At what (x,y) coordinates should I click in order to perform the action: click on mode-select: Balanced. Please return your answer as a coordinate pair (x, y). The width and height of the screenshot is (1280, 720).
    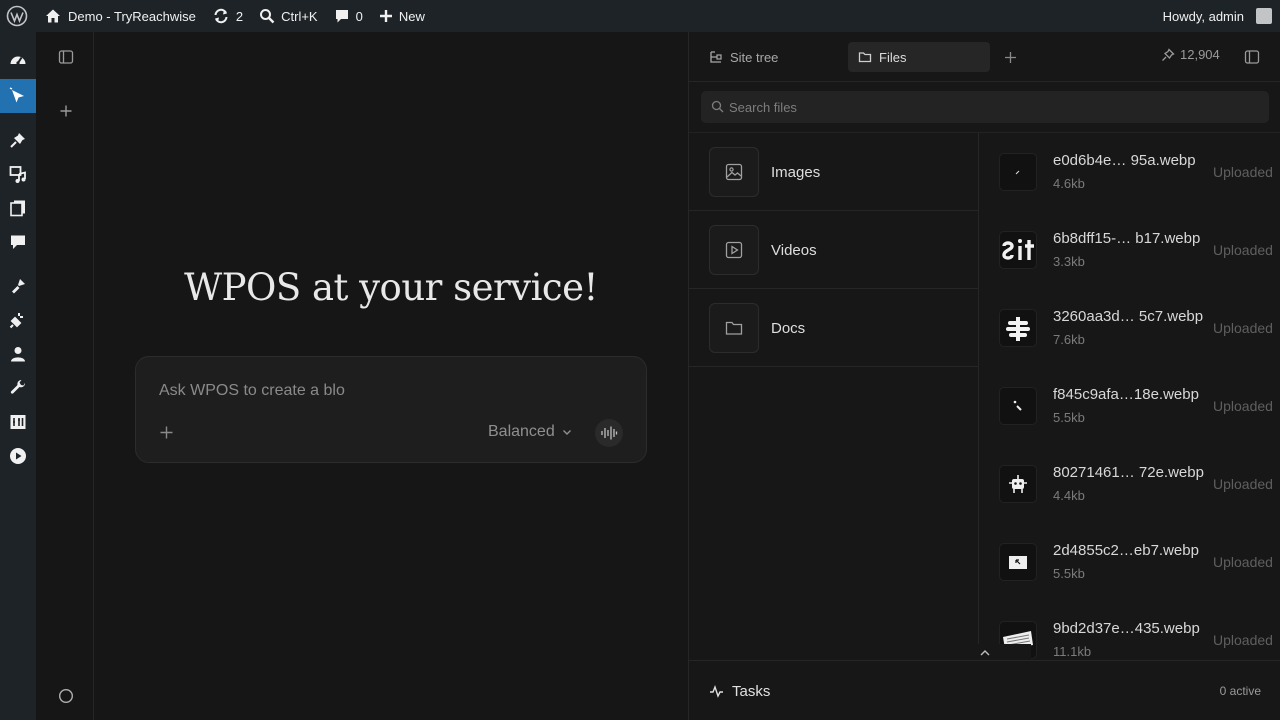
    Looking at the image, I should click on (530, 432).